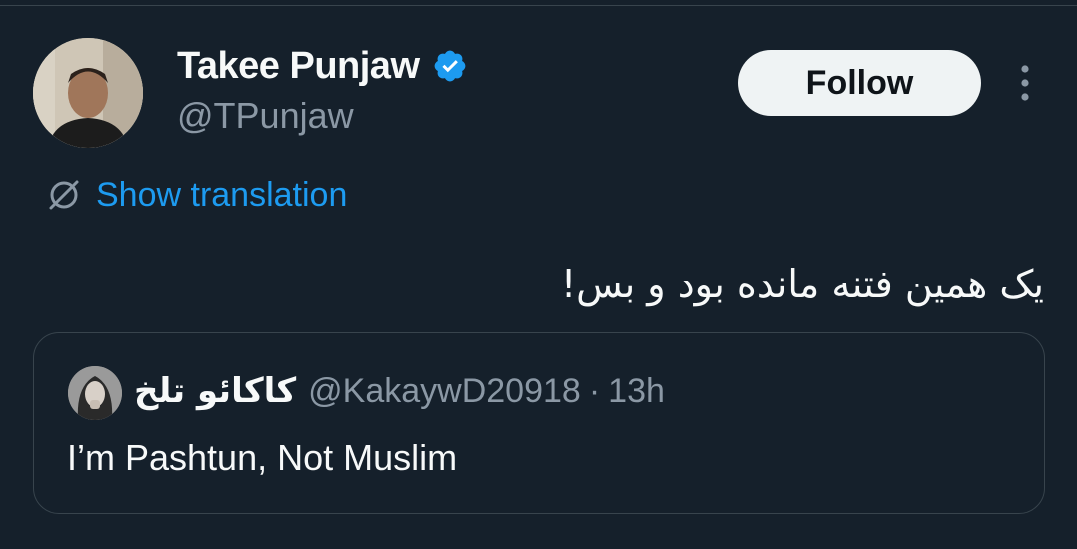 The width and height of the screenshot is (1077, 549). What do you see at coordinates (298, 66) in the screenshot?
I see `author-name-text: Takee Punjaw` at bounding box center [298, 66].